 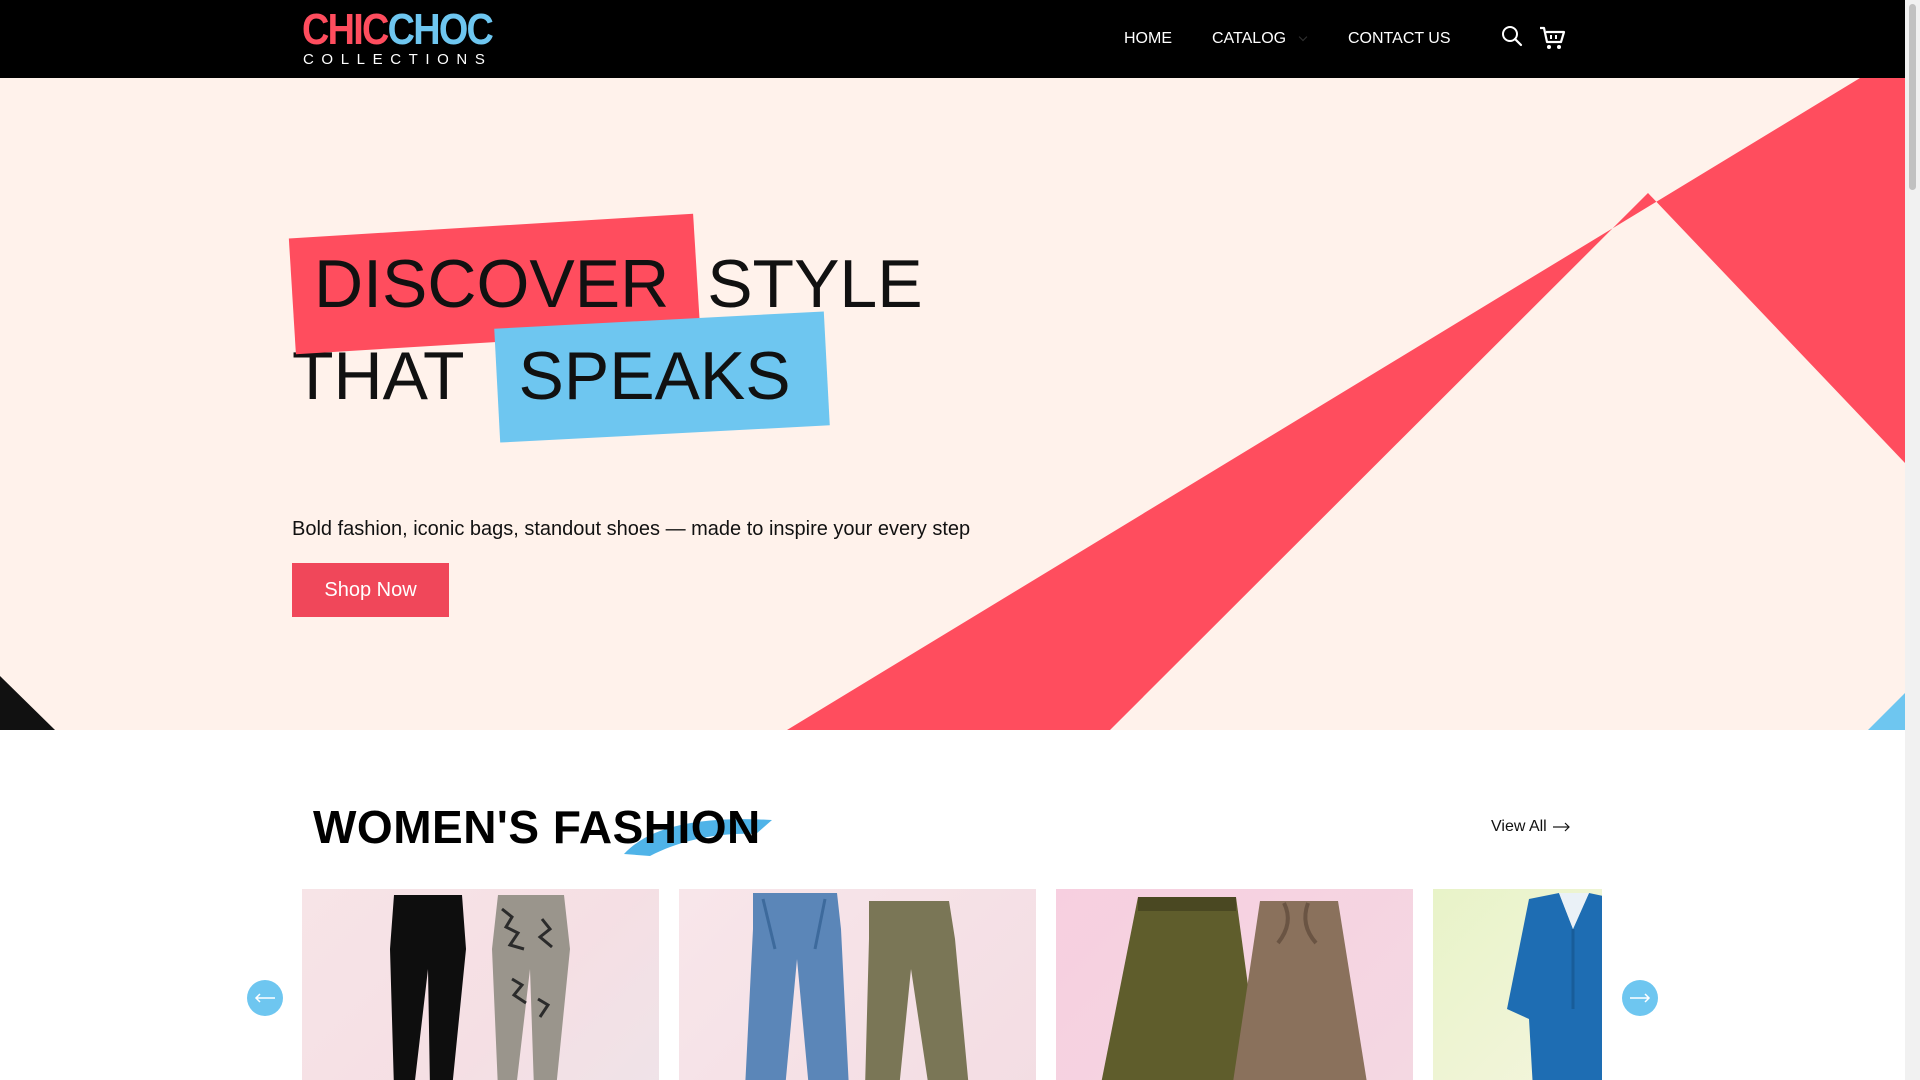 What do you see at coordinates (370, 590) in the screenshot?
I see `shop-now-button: Shop Now` at bounding box center [370, 590].